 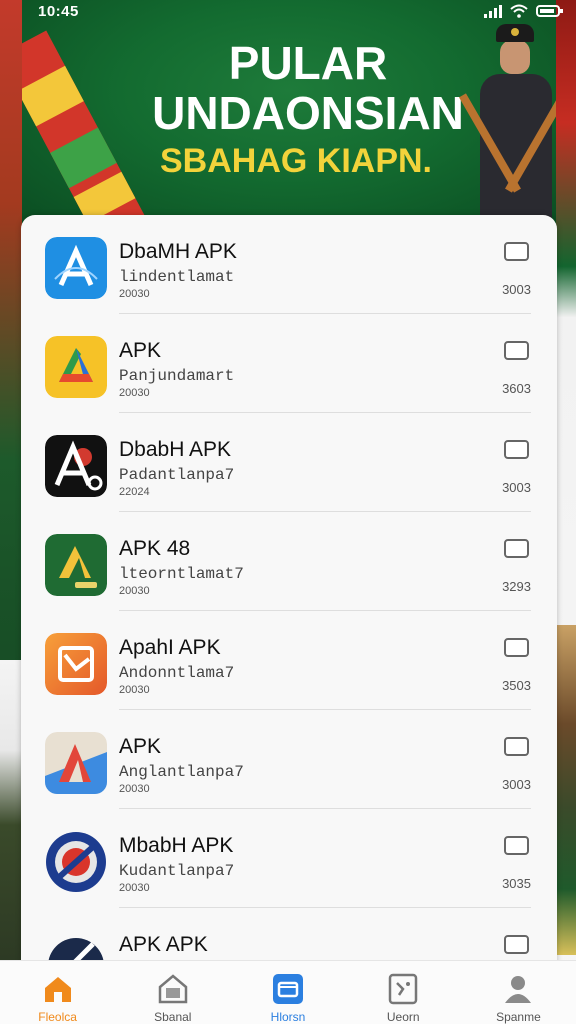 What do you see at coordinates (289, 561) in the screenshot?
I see `app-list-item: APK 48 lteorntlamat7 20030 3293` at bounding box center [289, 561].